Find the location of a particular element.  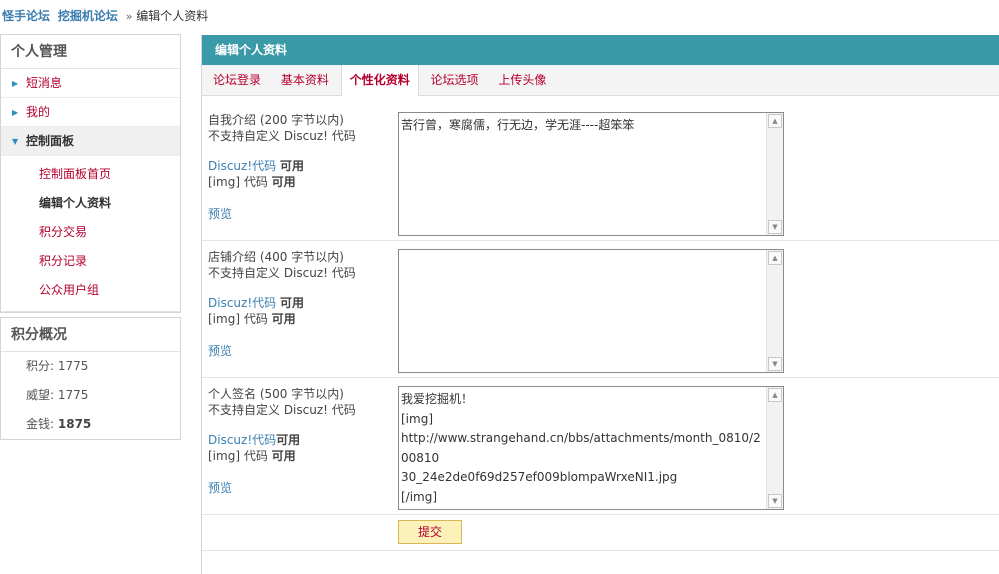

textarea-content: 苦行曾，寒腐儒，行无边，学无涯----超笨笨 is located at coordinates (582, 126).